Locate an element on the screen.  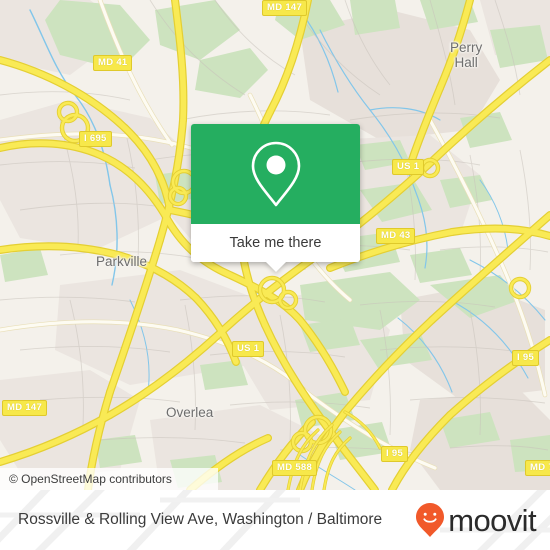
road-shield: I 695 is located at coordinates (95, 139).